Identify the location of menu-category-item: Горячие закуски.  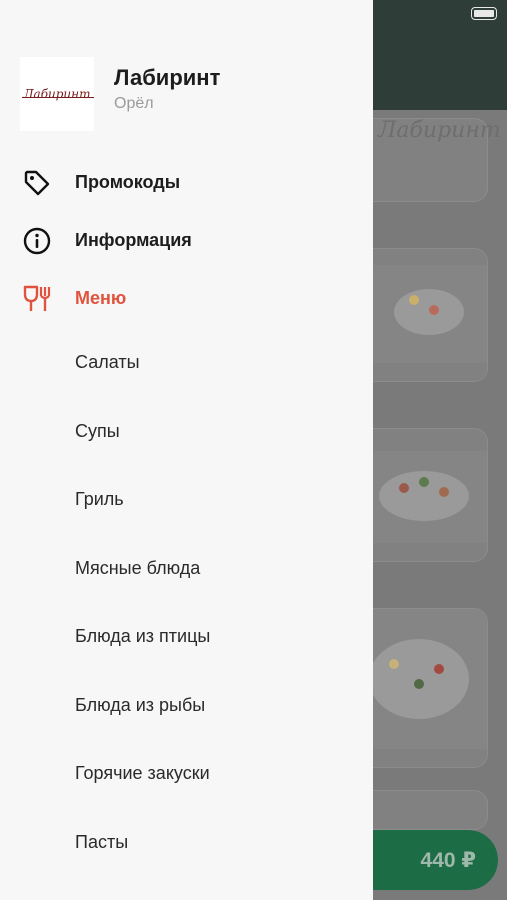
(186, 774).